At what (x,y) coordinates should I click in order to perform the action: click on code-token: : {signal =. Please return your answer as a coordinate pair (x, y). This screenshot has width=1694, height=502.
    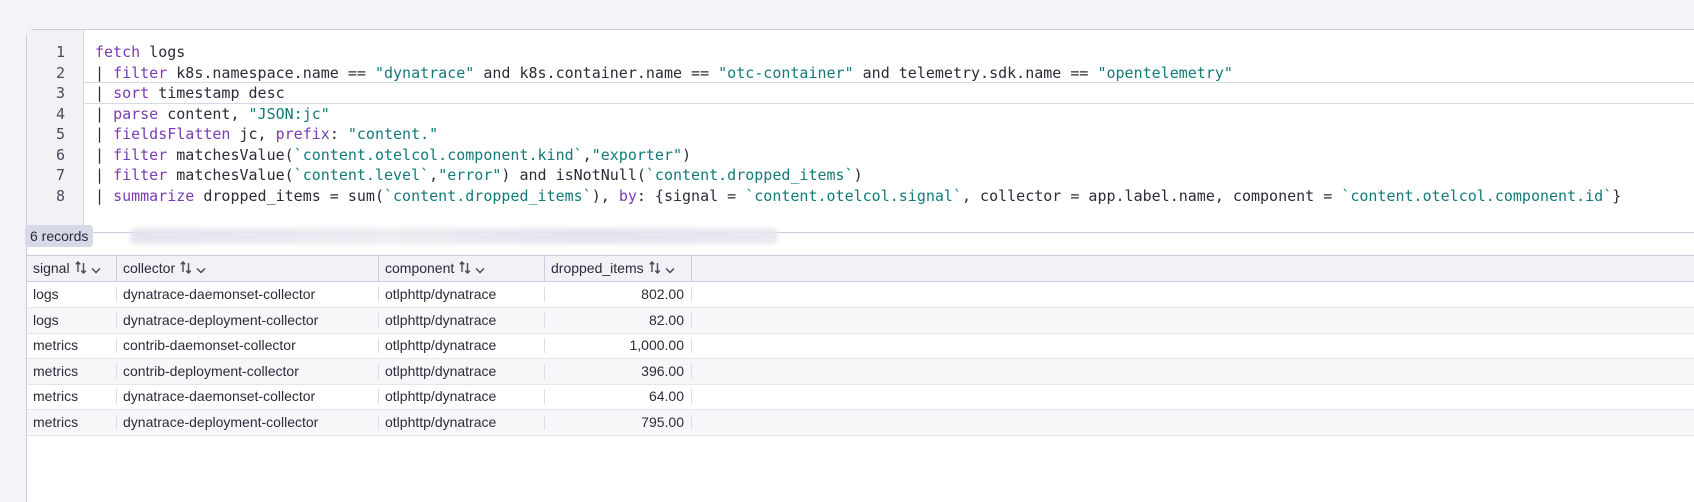
    Looking at the image, I should click on (691, 196).